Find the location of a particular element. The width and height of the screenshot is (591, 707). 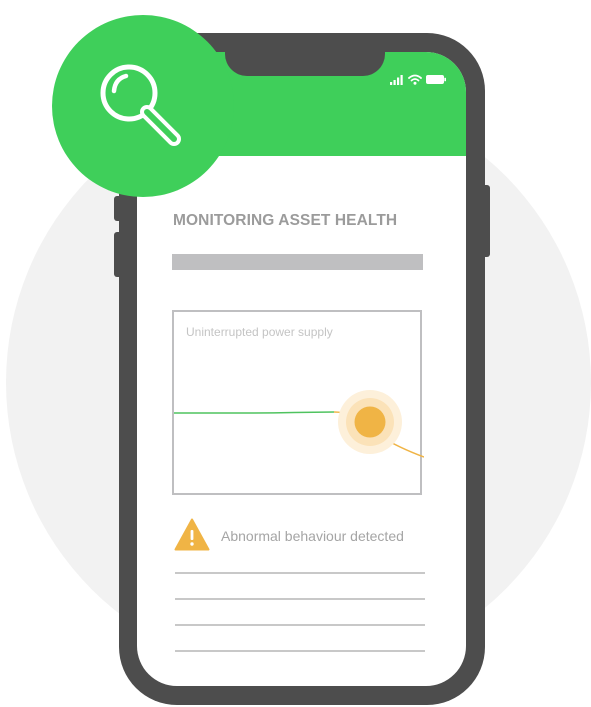

anomaly-marker is located at coordinates (370, 422).